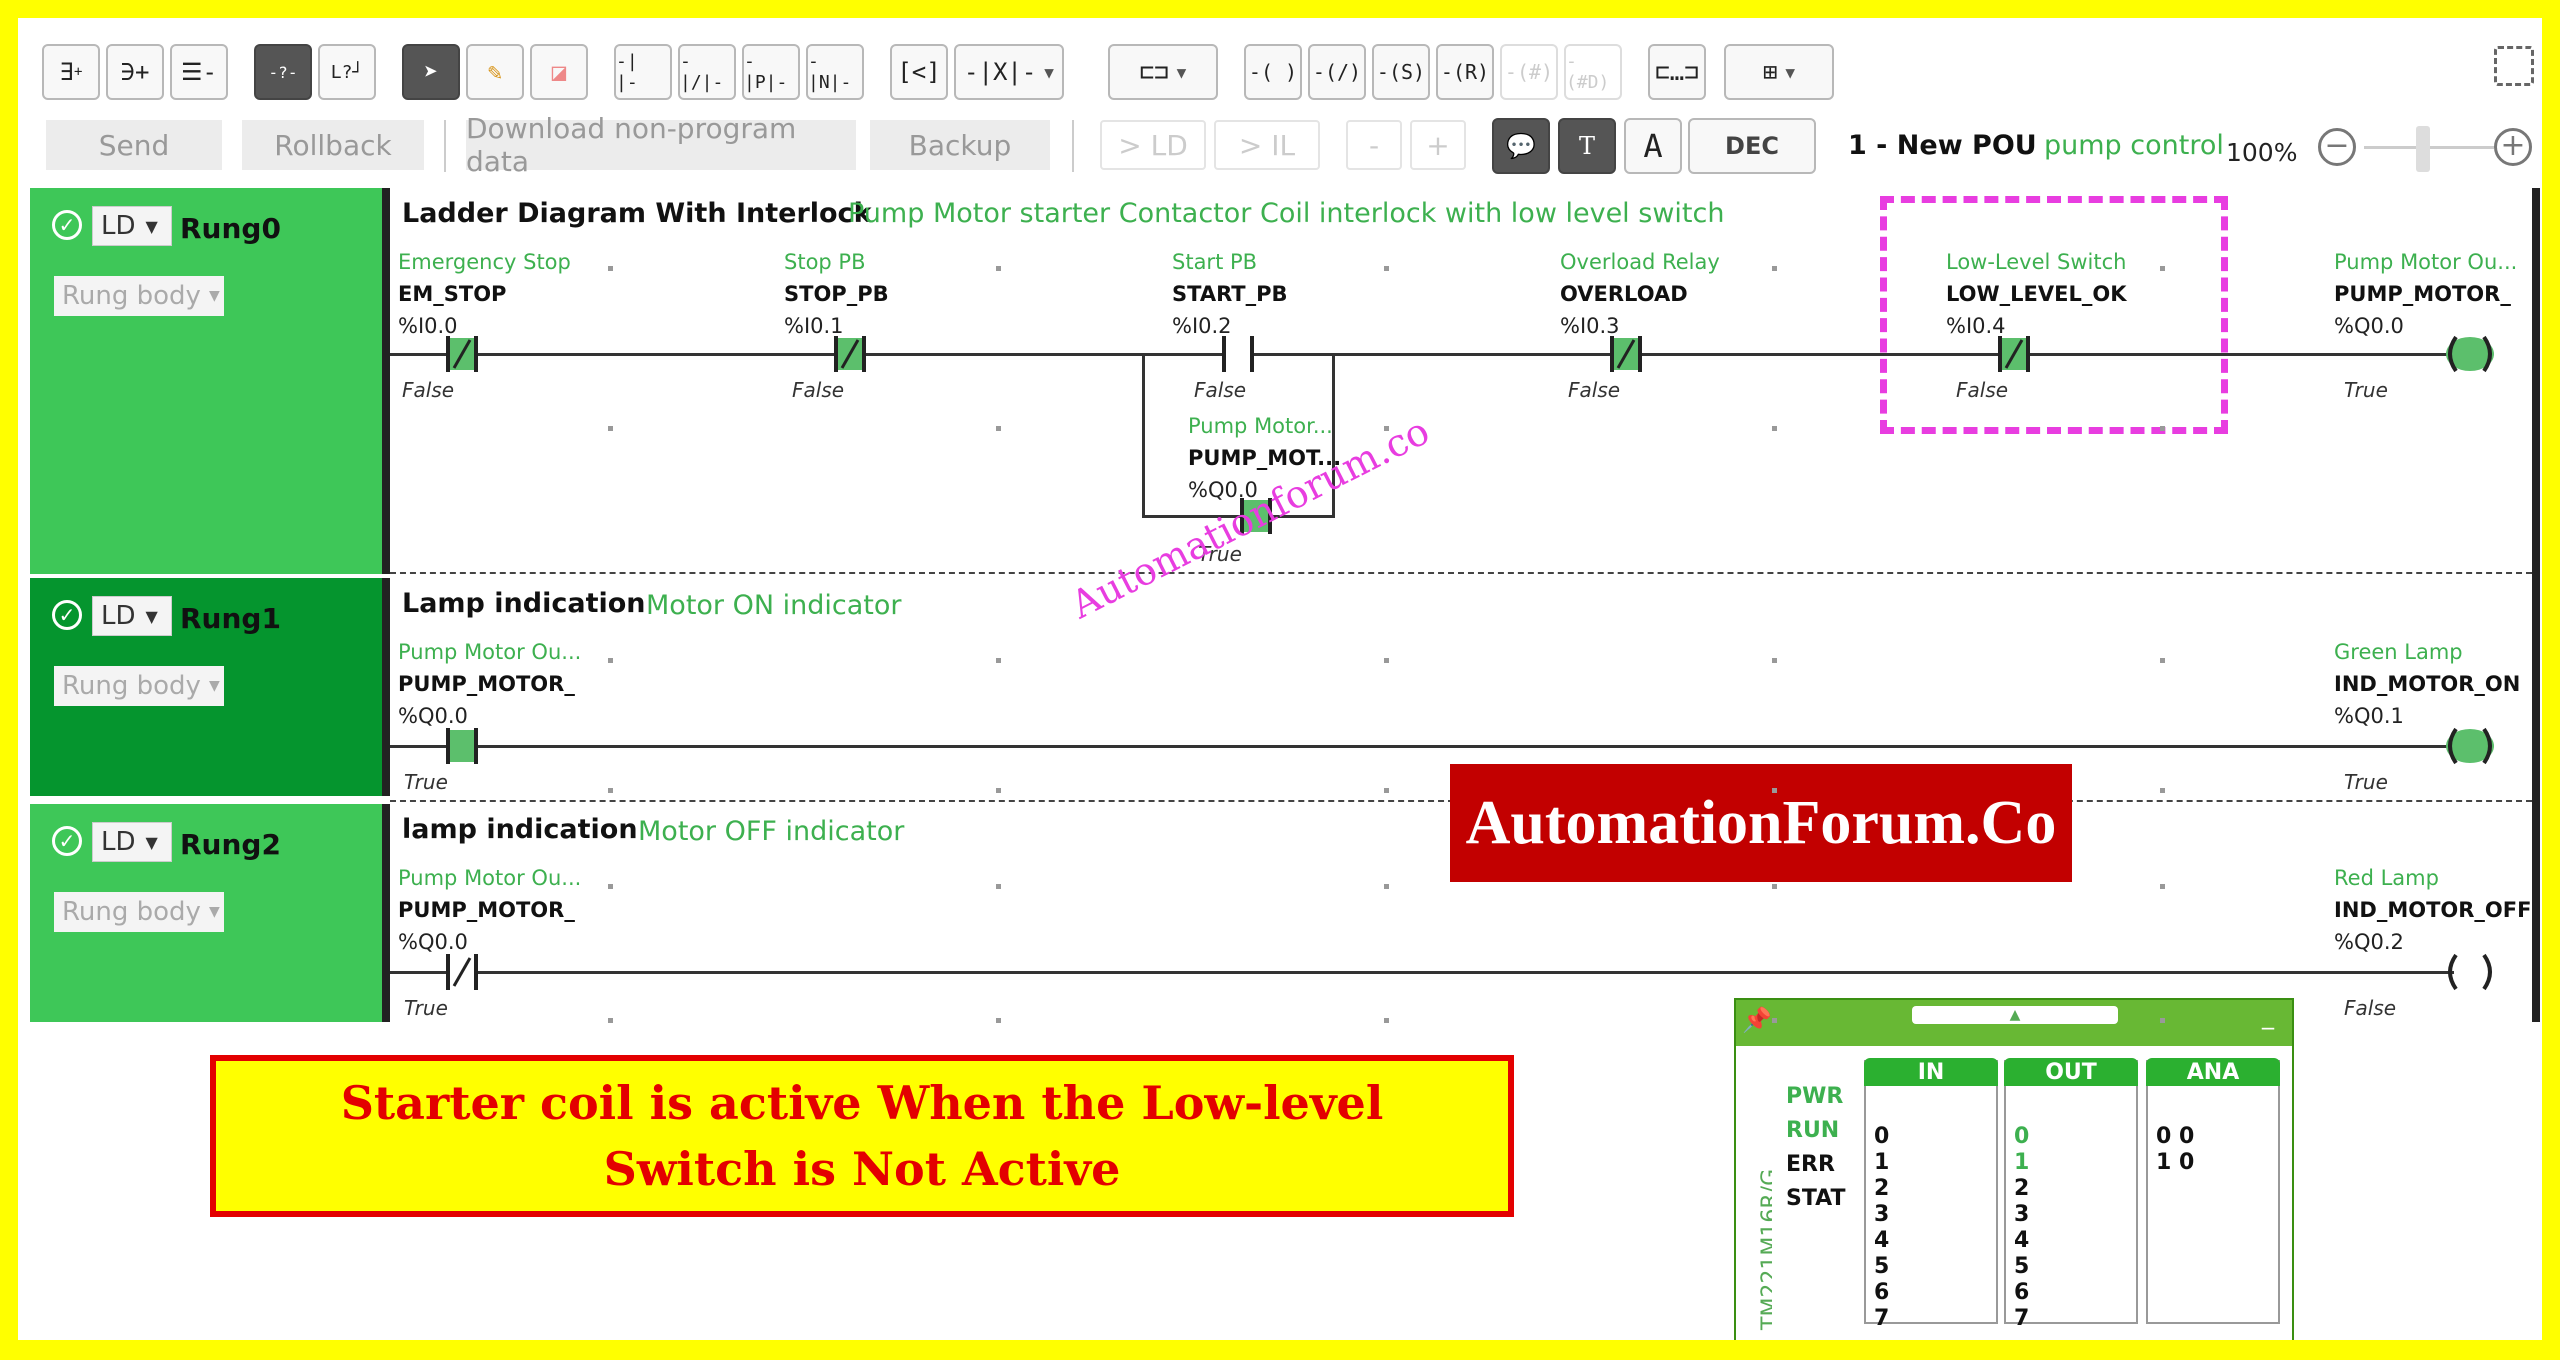 This screenshot has width=2560, height=1360. I want to click on text-icon: T, so click(1587, 146).